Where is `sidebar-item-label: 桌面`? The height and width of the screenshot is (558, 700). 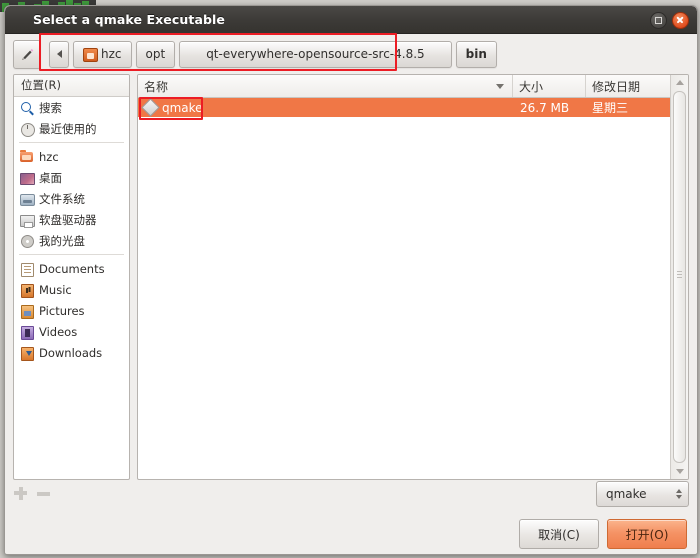
sidebar-item-label: 桌面 is located at coordinates (50, 177).